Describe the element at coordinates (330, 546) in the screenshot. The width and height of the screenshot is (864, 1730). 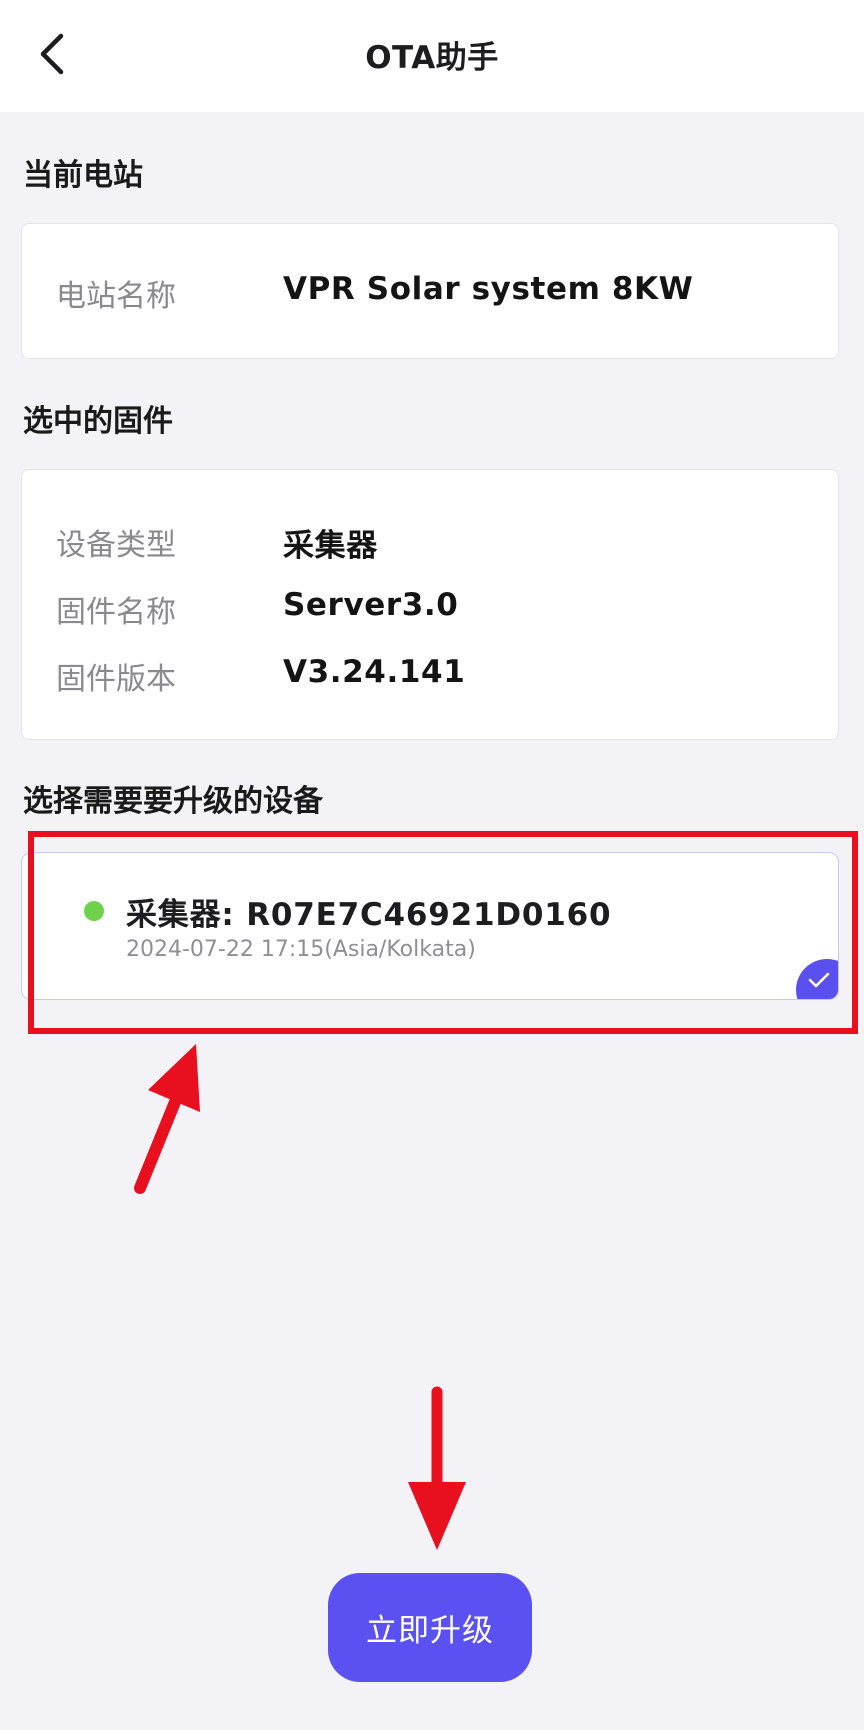
I see `device-type-value: 采集器` at that location.